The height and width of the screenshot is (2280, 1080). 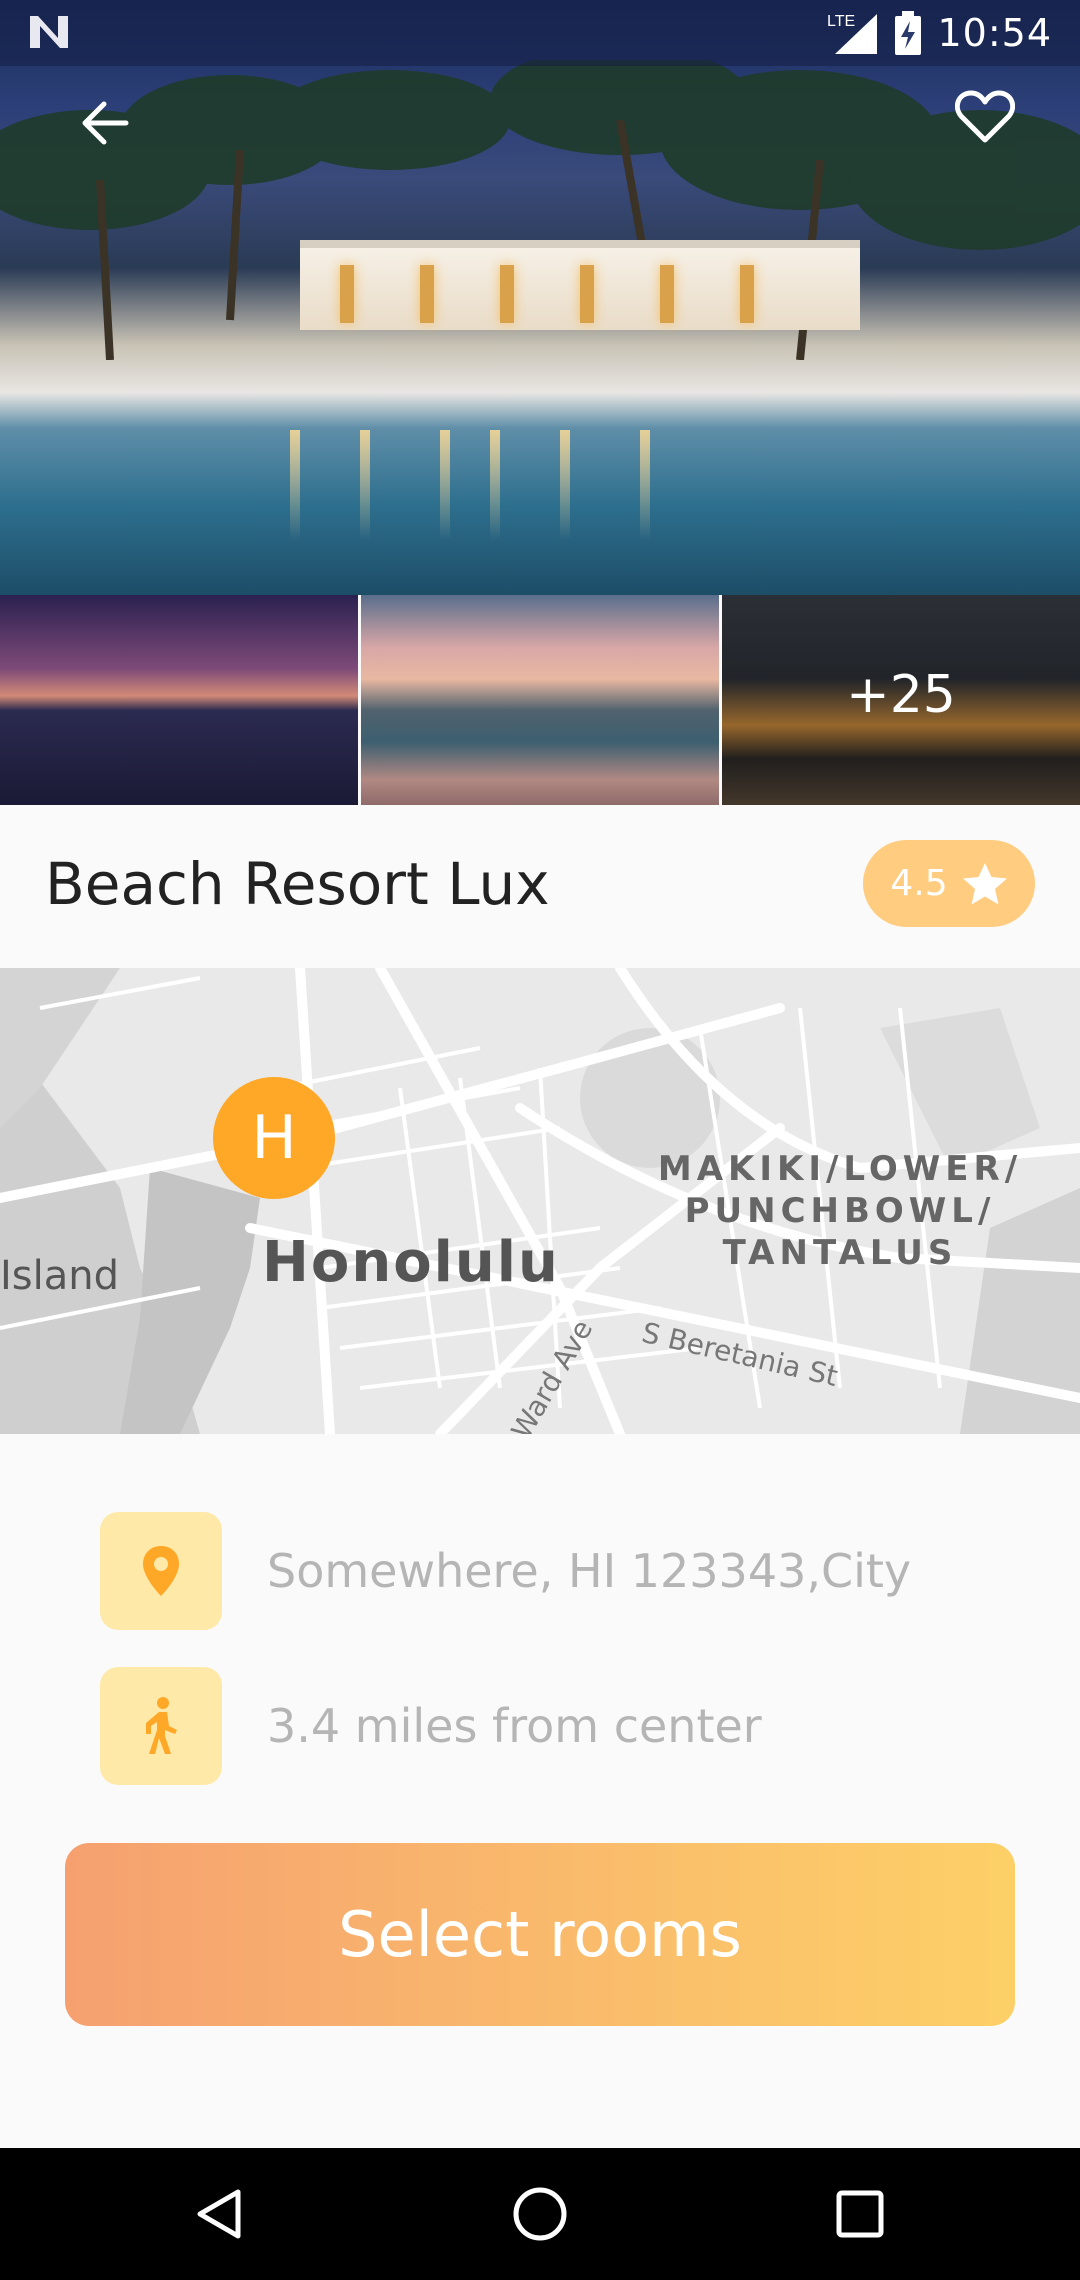 I want to click on map-label-district: MAKIKI/LOWER/ PUNCHBOWL/ TANTALUS, so click(x=840, y=1211).